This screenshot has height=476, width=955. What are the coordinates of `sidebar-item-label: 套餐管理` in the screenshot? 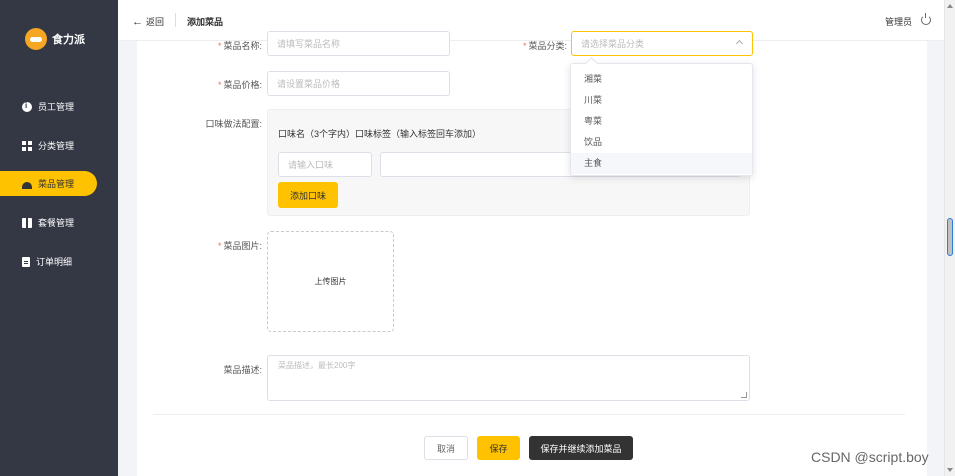 It's located at (56, 223).